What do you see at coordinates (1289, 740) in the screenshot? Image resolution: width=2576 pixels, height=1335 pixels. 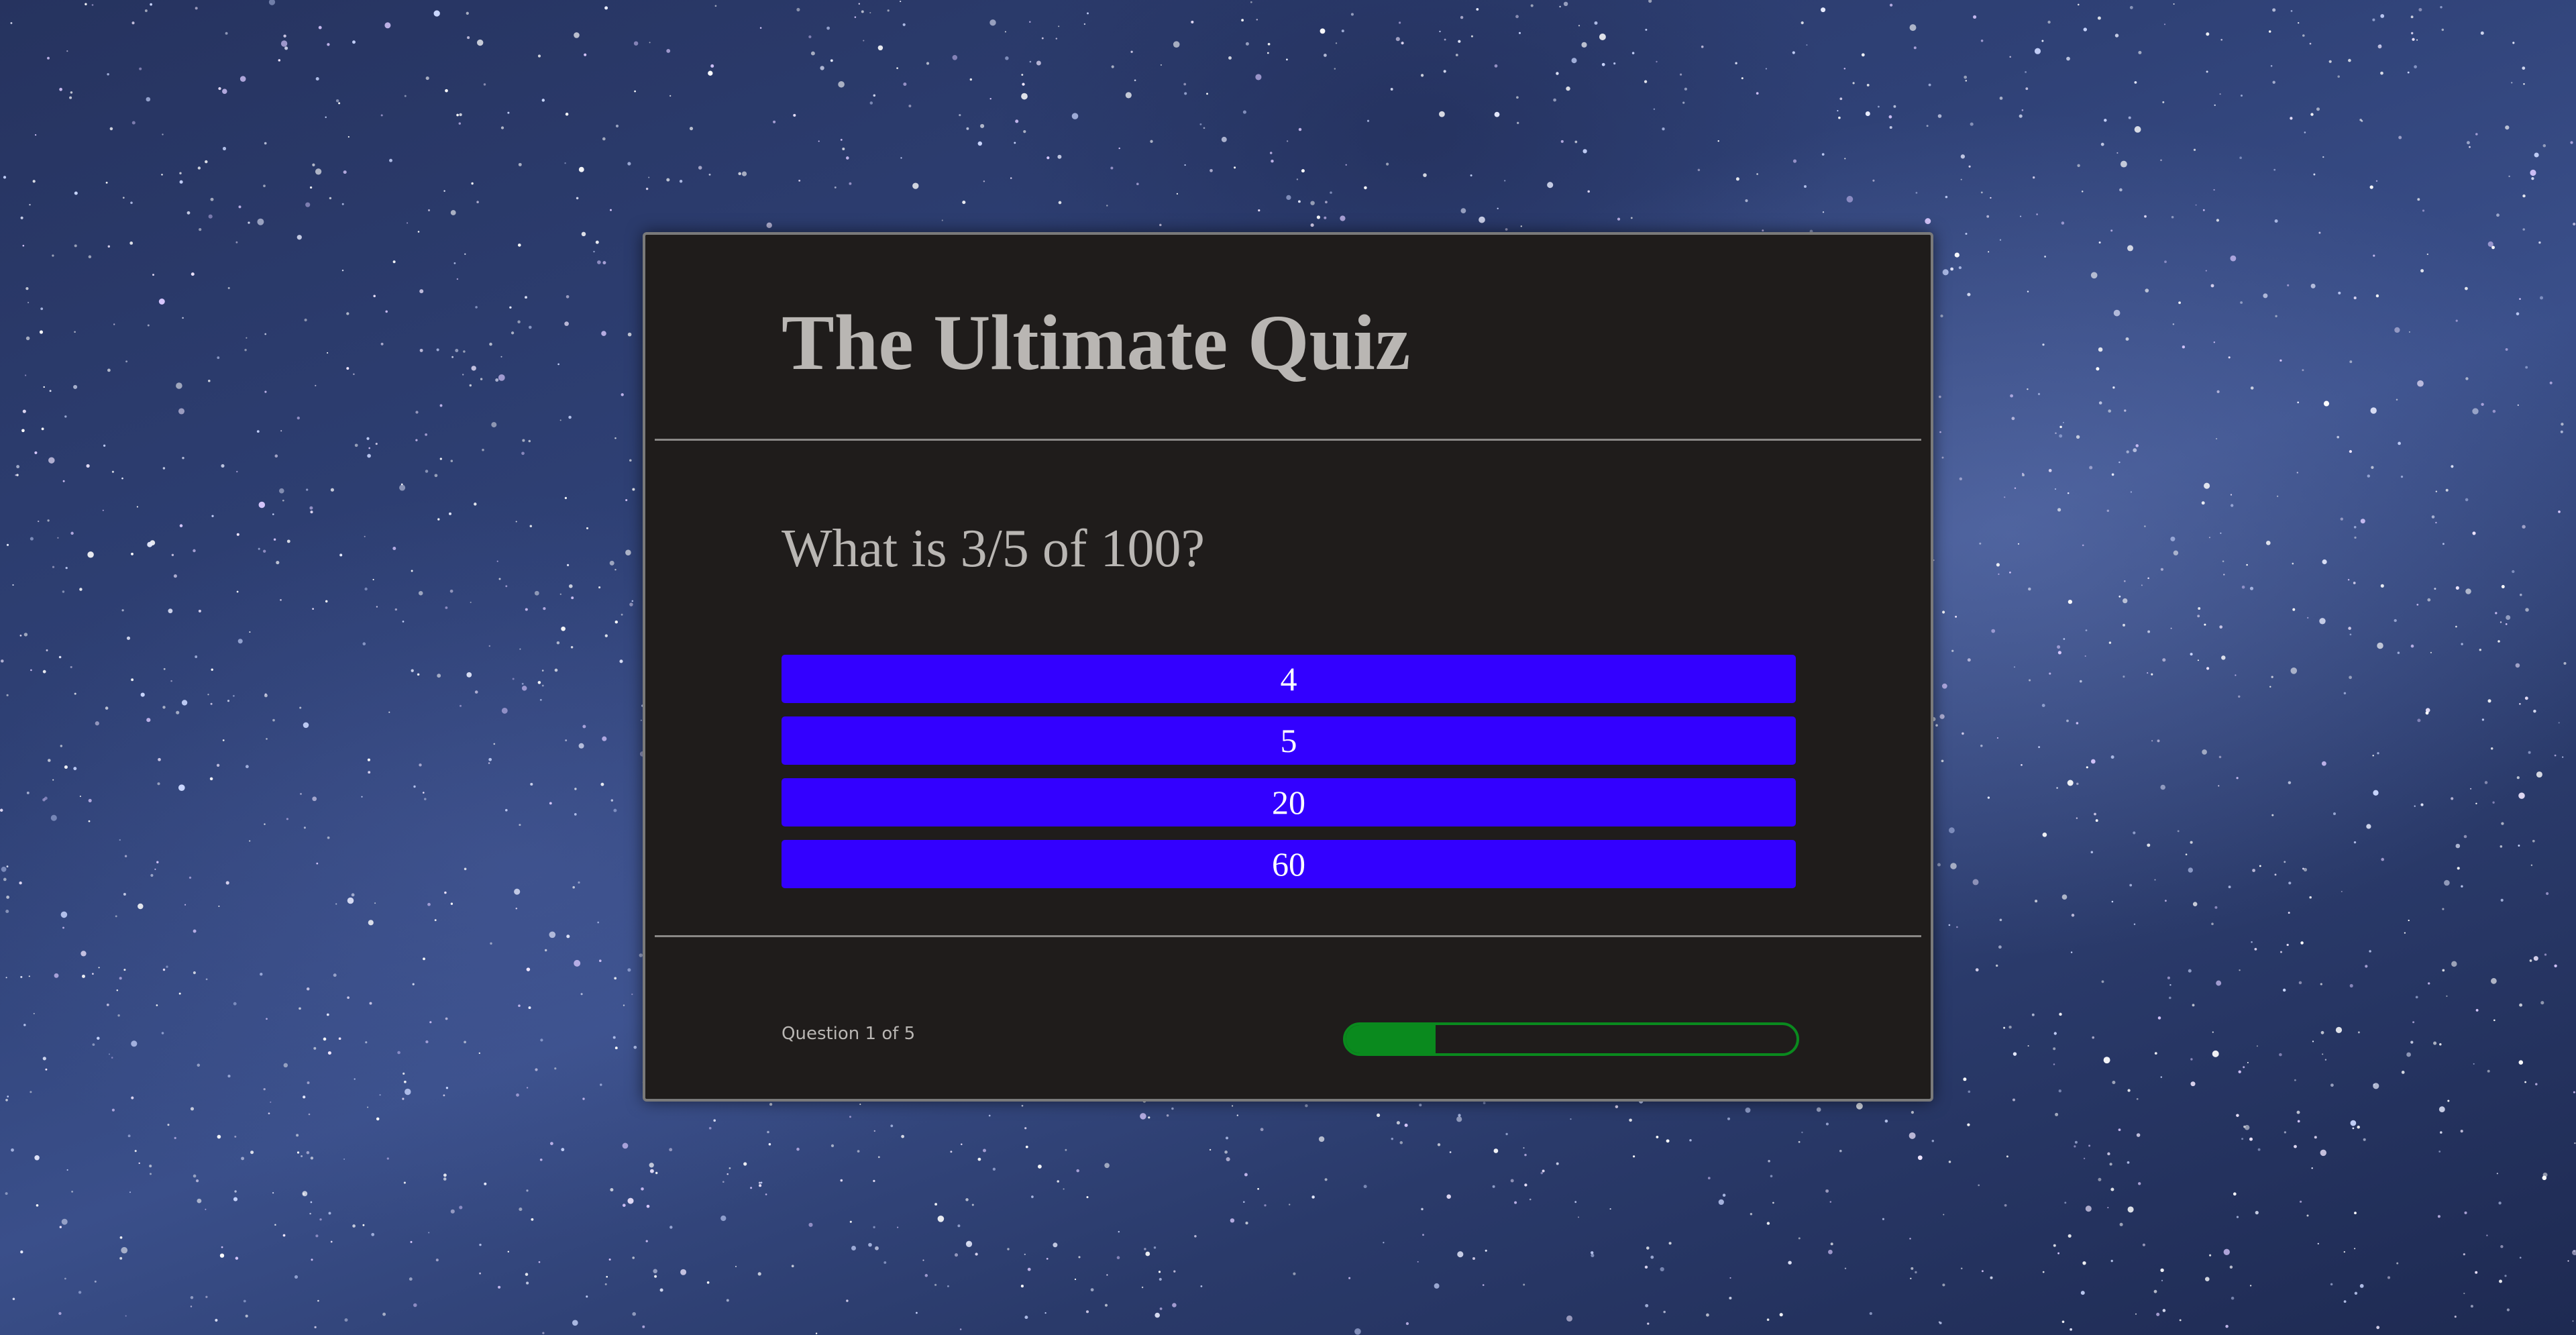 I see `answer-button-2: 5` at bounding box center [1289, 740].